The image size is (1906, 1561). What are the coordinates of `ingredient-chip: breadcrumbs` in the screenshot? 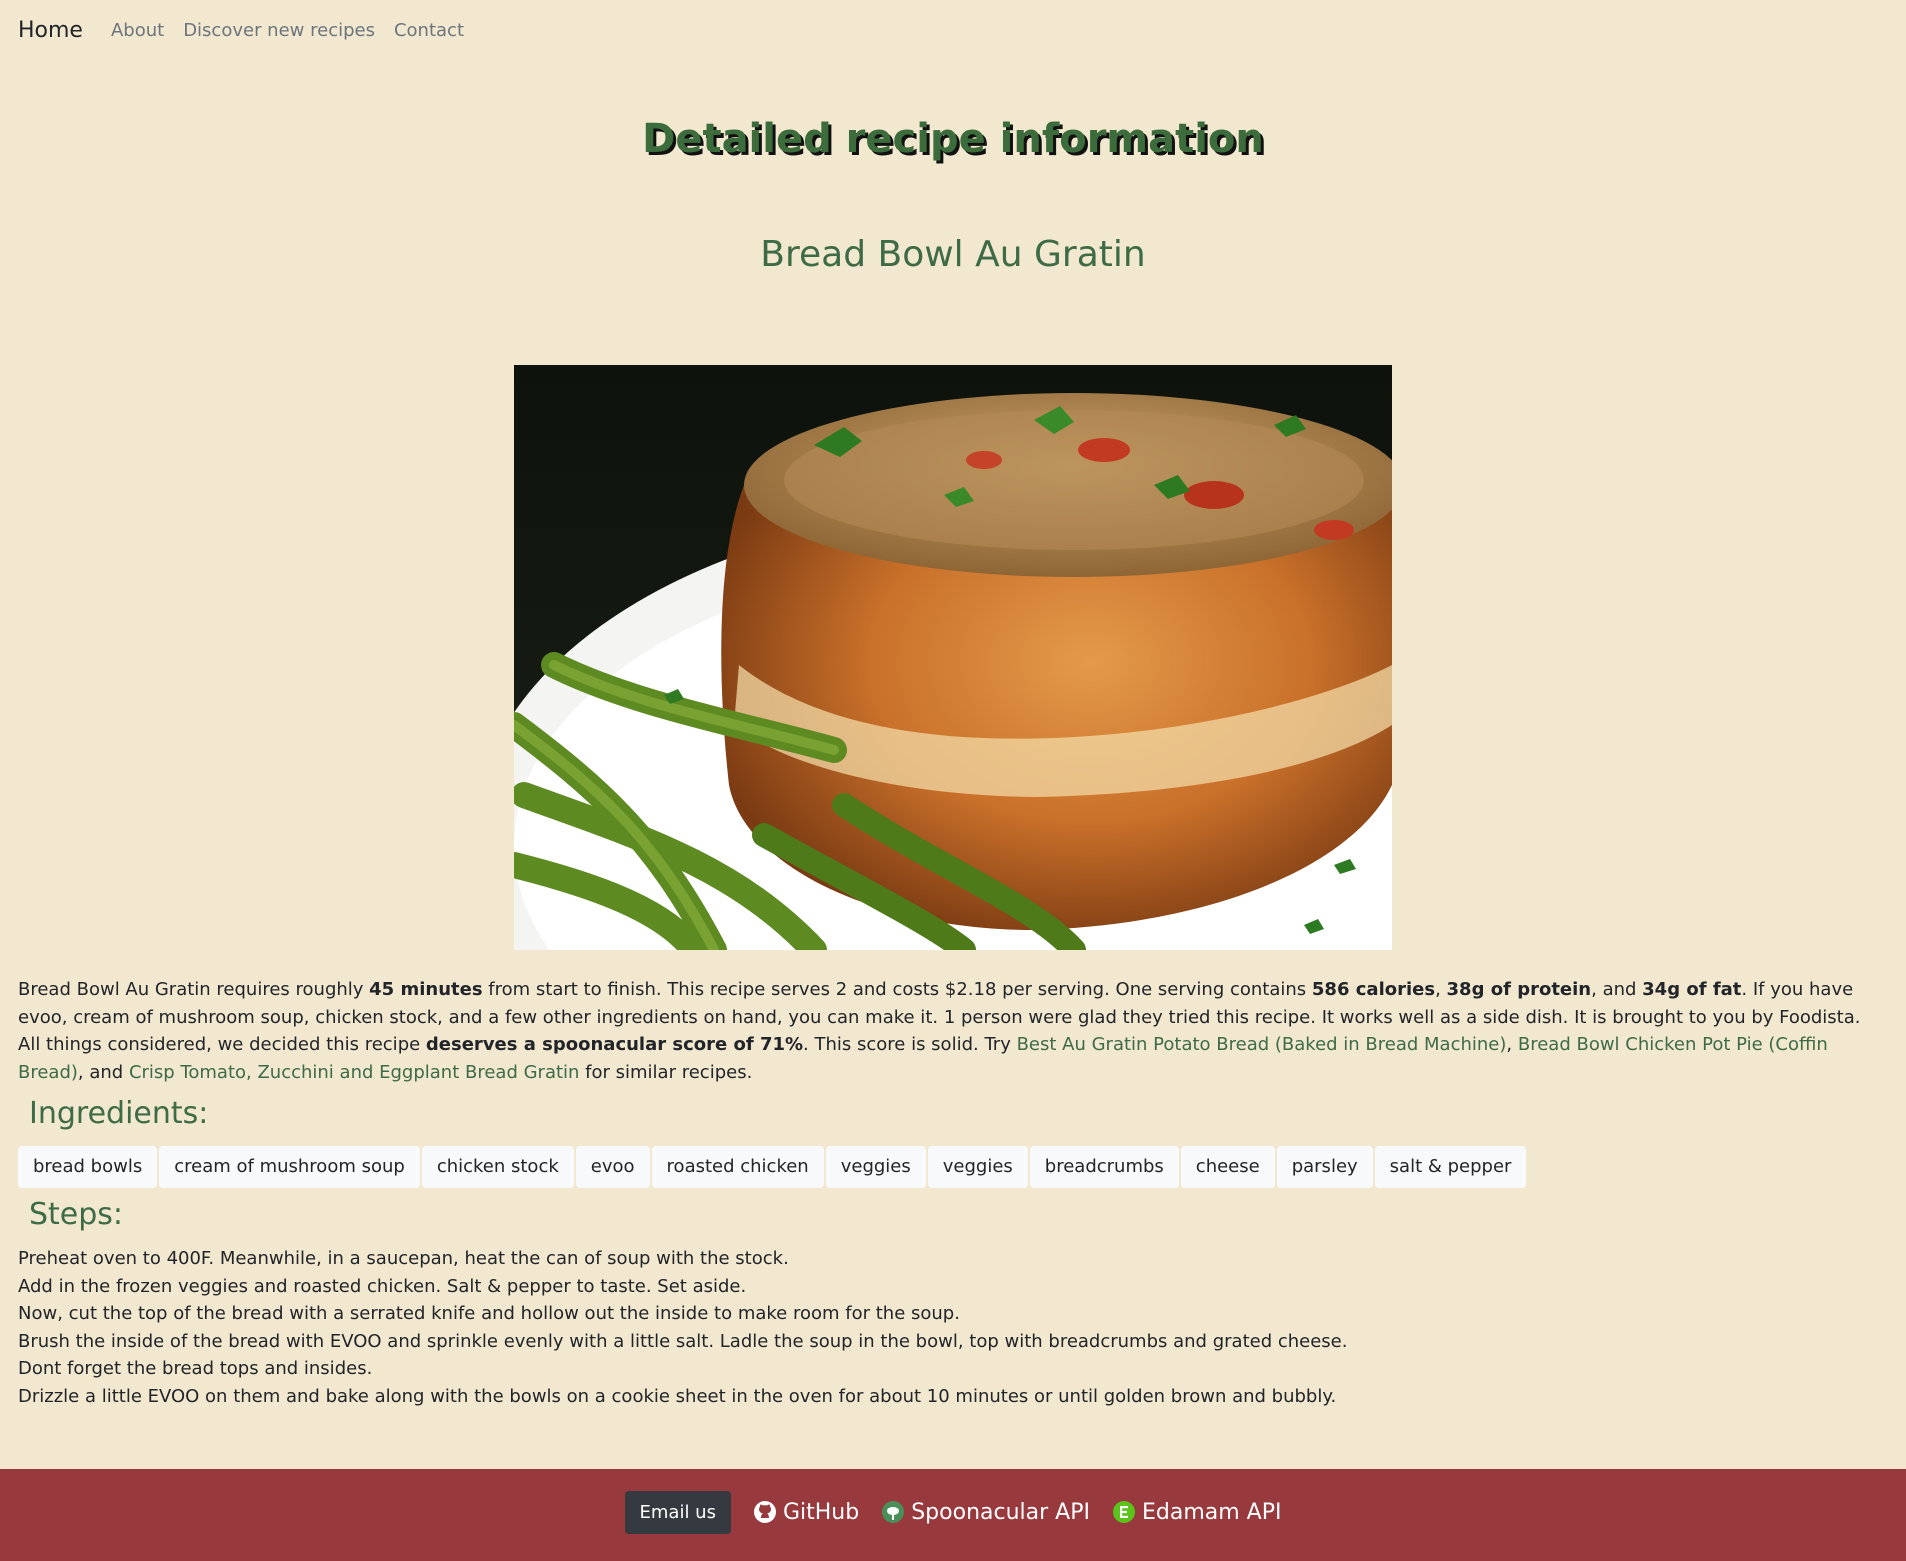 It's located at (1104, 1167).